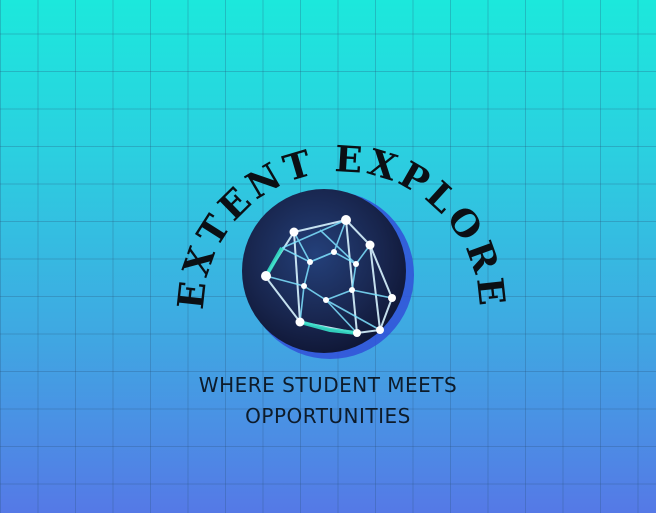 This screenshot has width=664, height=513. I want to click on canvas-margin, so click(660, 256).